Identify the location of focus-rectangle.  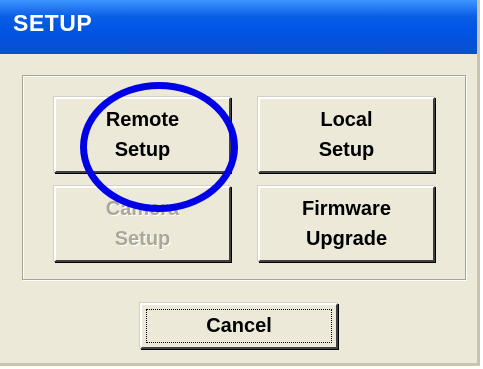
(239, 326).